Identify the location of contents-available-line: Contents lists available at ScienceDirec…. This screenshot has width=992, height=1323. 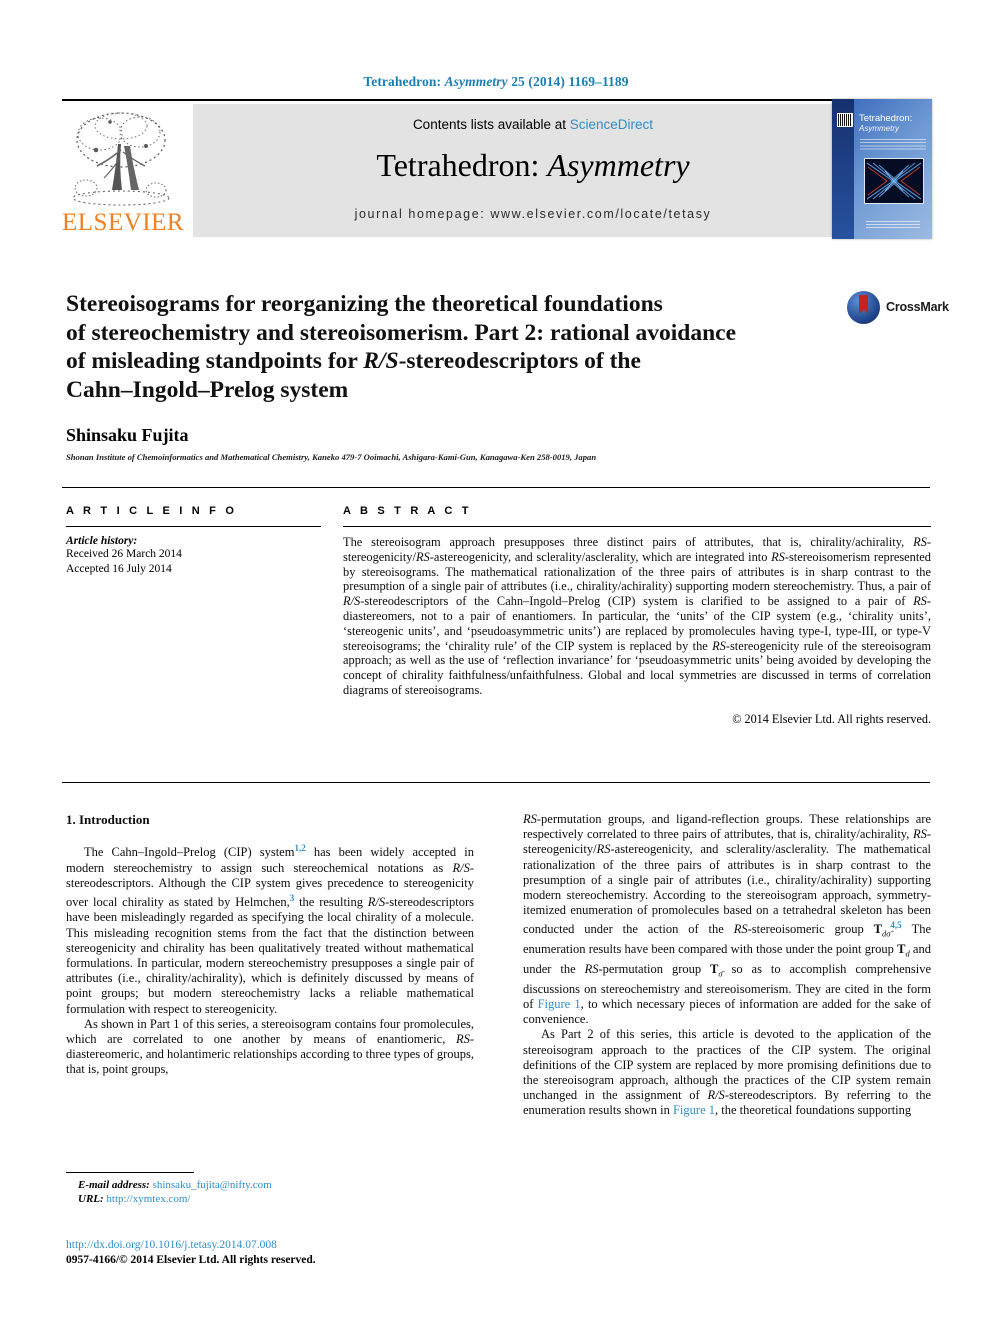
(533, 124).